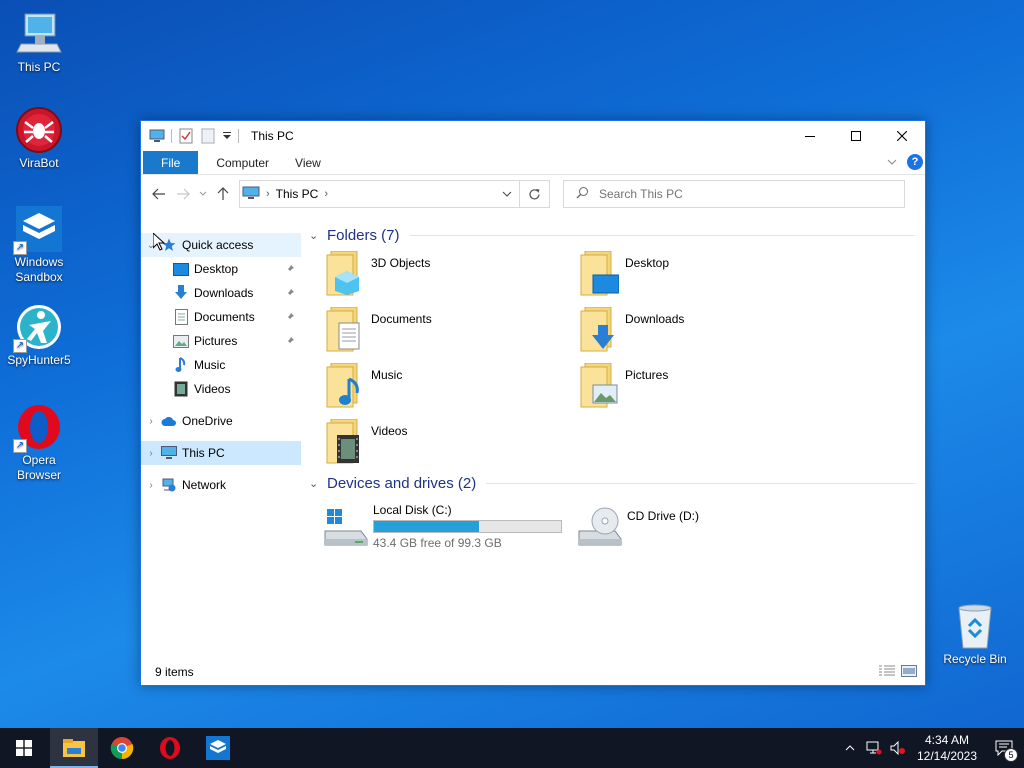  What do you see at coordinates (169, 421) in the screenshot?
I see `cloud-icon` at bounding box center [169, 421].